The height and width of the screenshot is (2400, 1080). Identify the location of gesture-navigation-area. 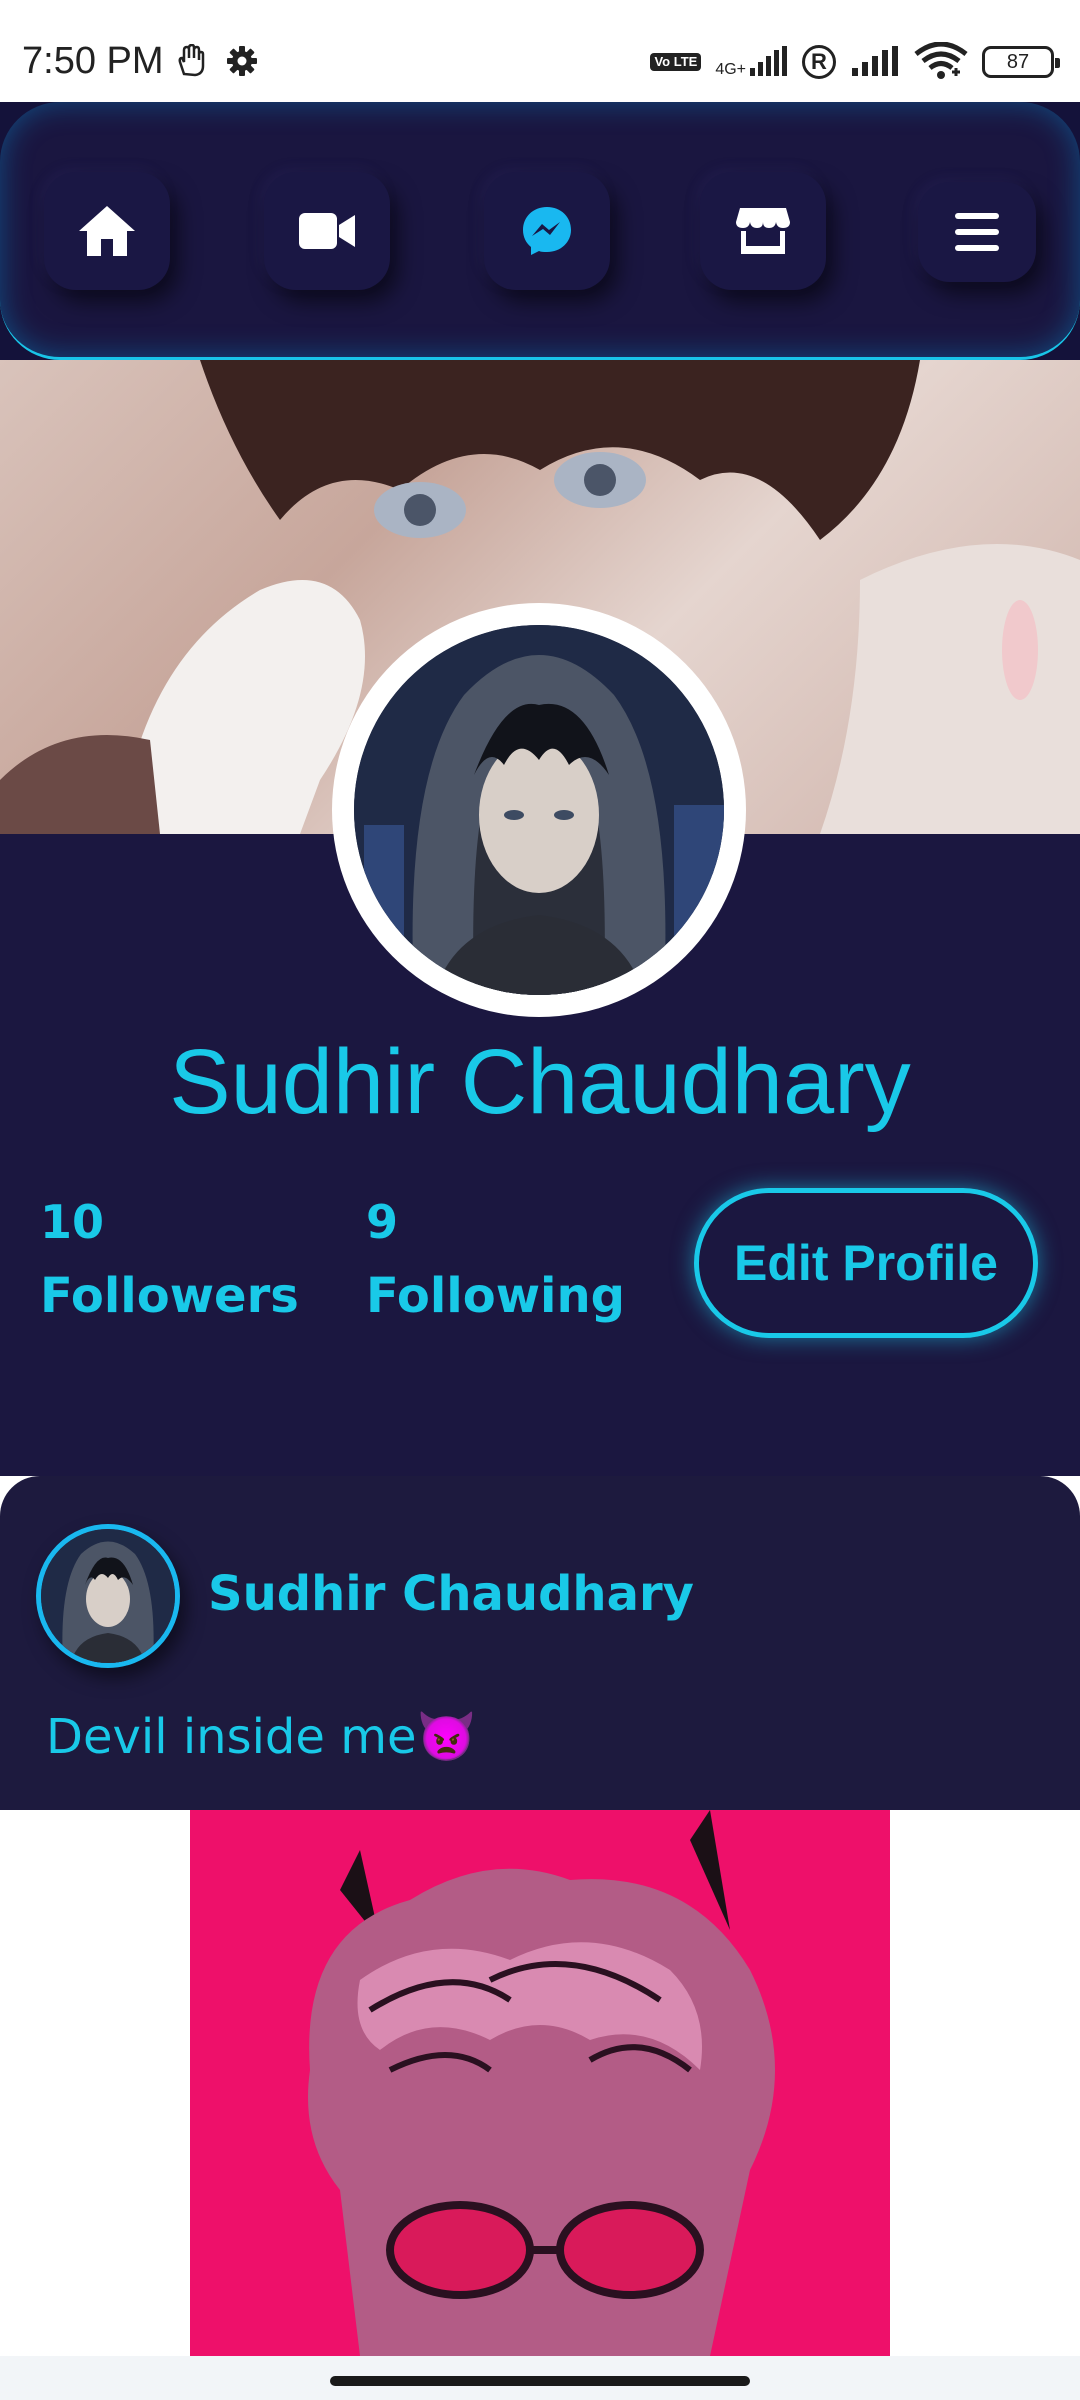
(540, 2378).